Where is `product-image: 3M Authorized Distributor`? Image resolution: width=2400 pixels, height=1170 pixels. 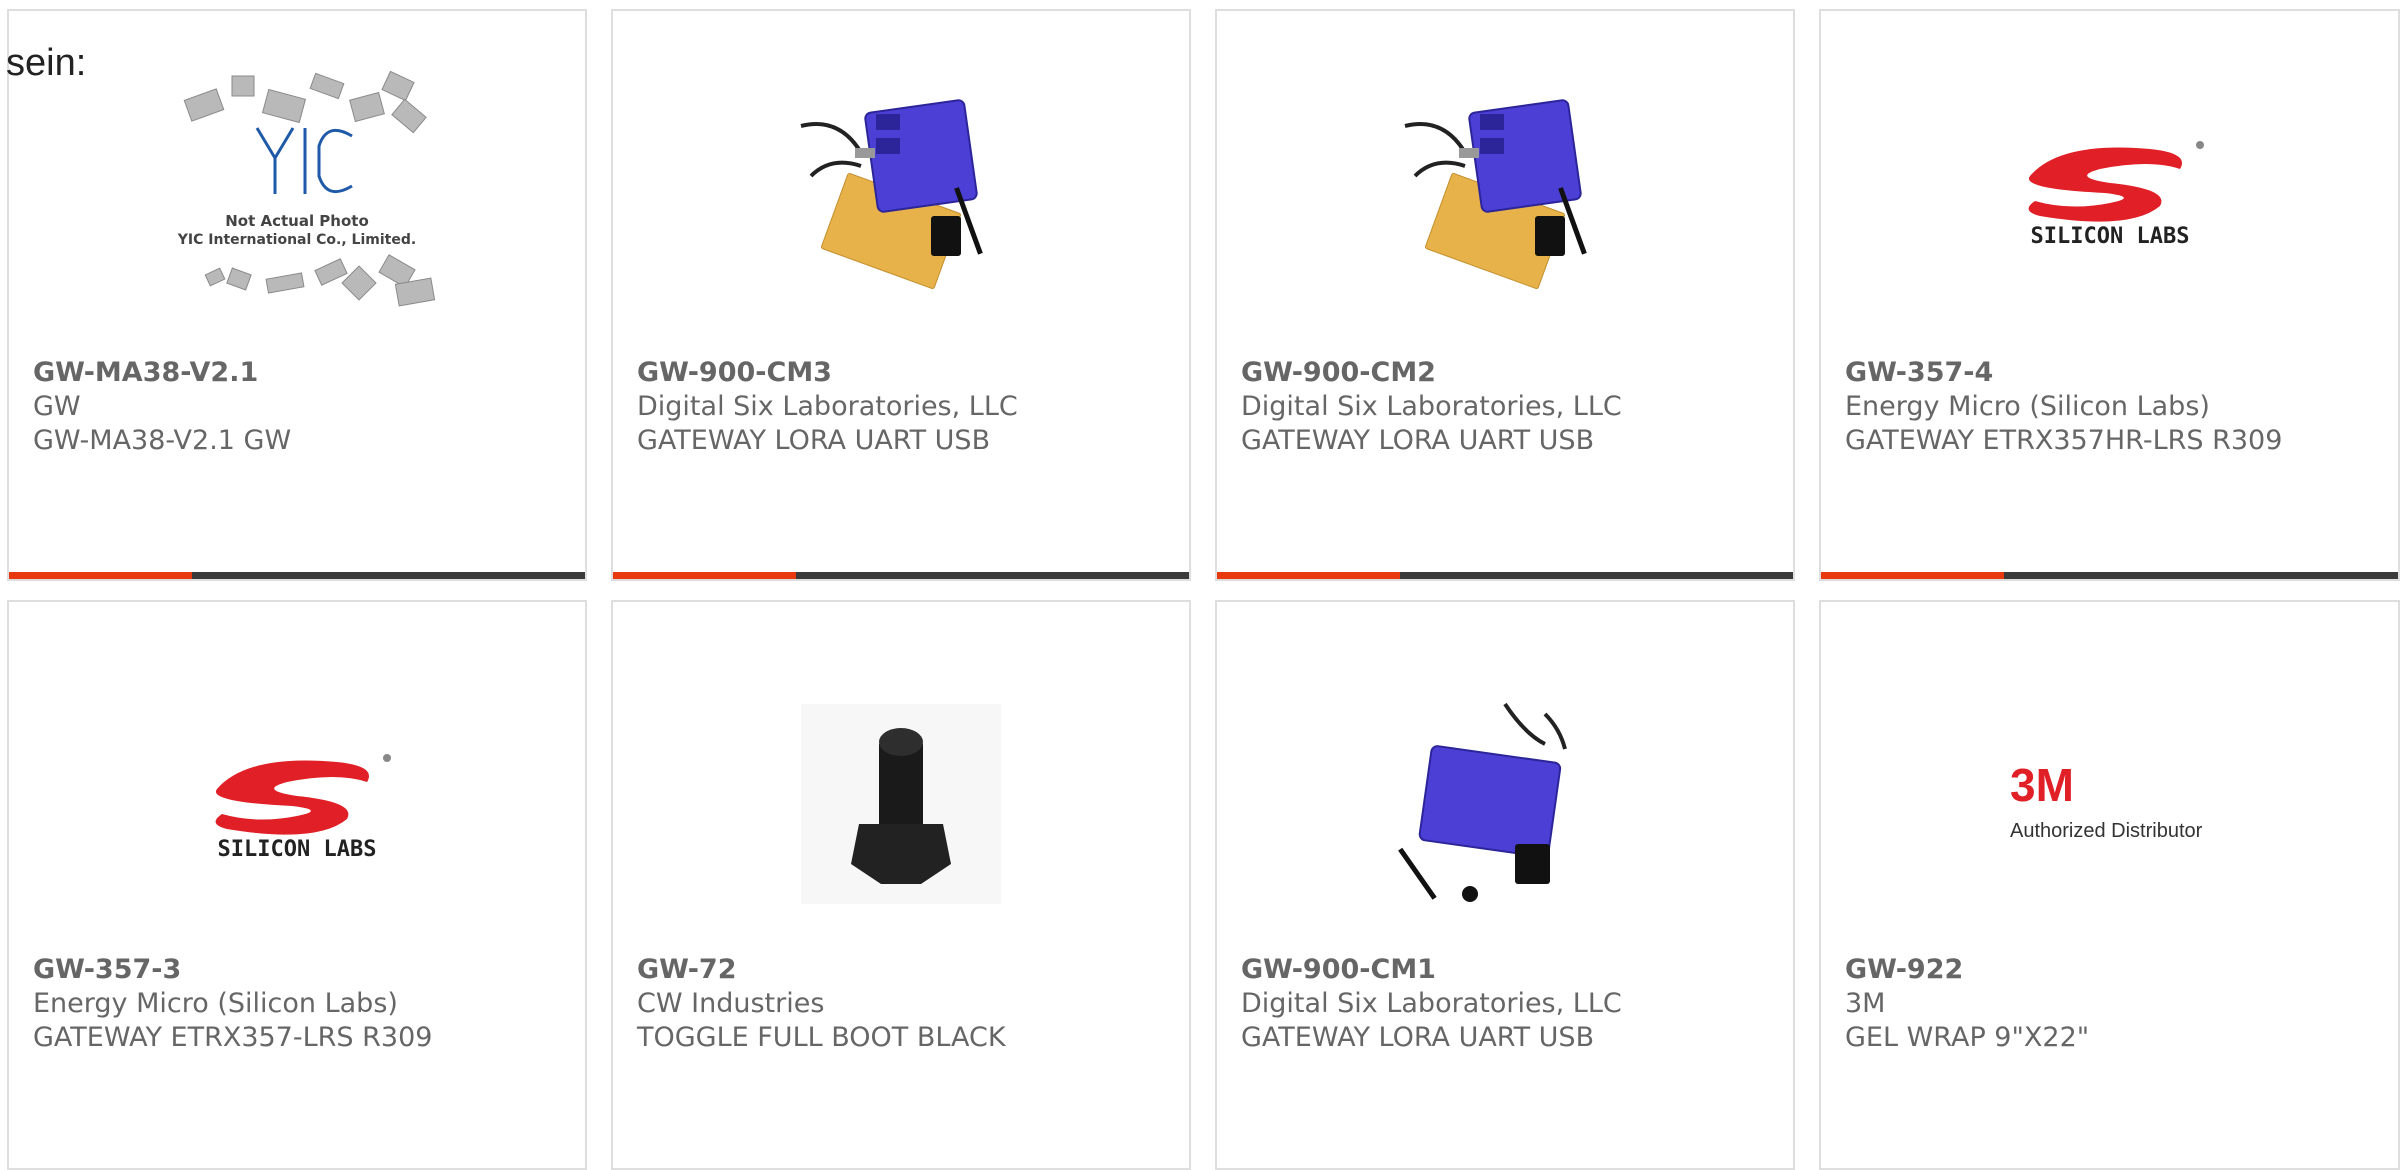
product-image: 3M Authorized Distributor is located at coordinates (2109, 804).